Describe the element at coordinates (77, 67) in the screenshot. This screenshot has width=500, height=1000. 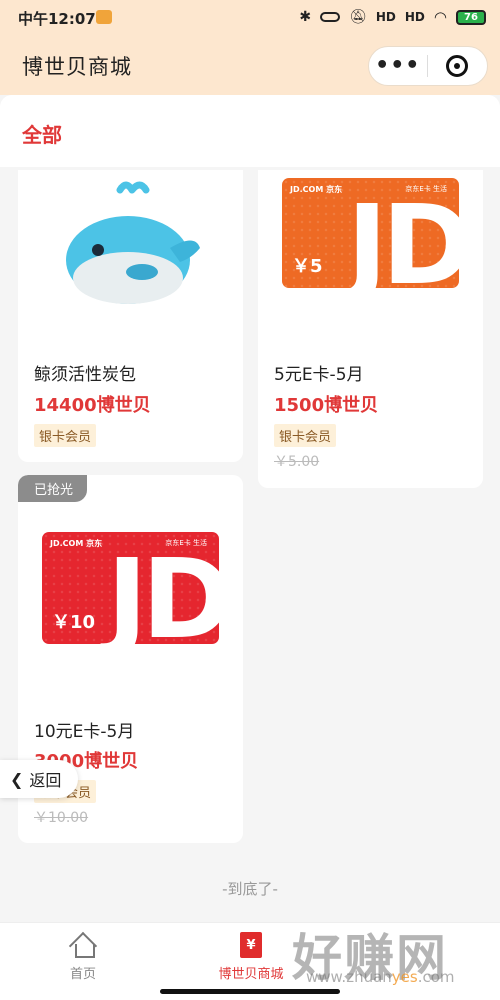
I see `page-title: 博世贝商城` at that location.